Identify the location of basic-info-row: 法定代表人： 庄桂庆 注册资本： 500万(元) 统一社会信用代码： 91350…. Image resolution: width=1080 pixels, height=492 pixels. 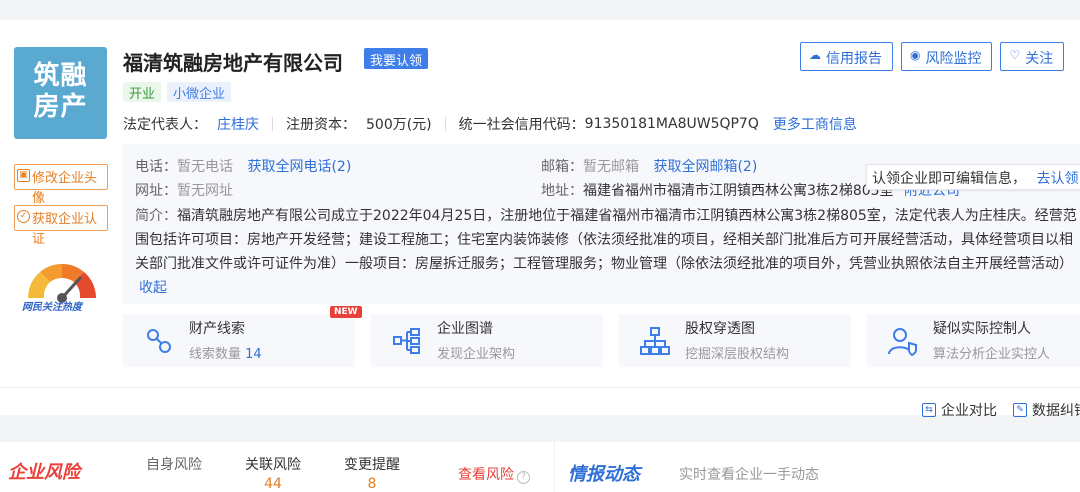
(490, 124).